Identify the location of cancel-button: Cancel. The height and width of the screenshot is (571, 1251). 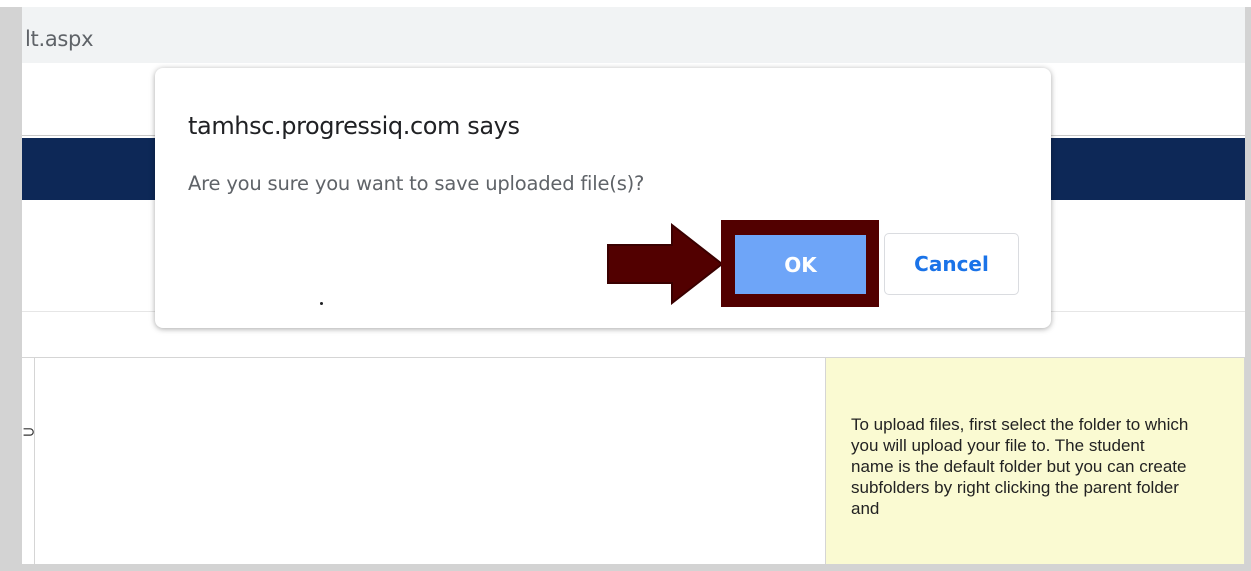
(951, 264).